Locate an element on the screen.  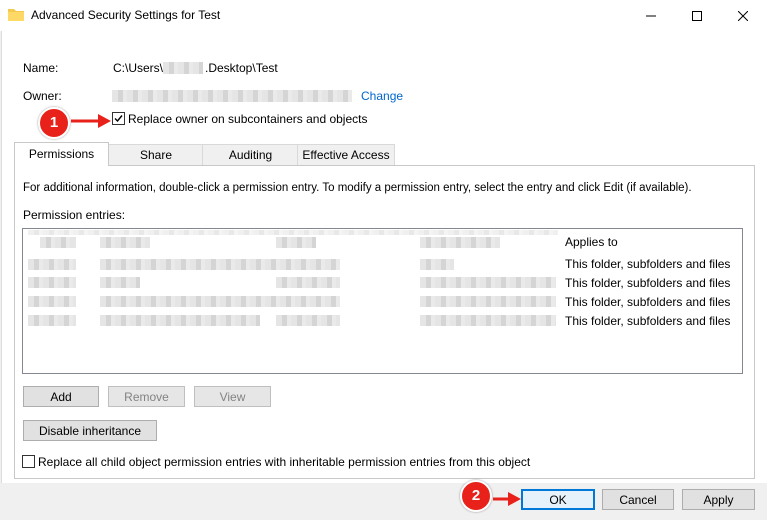
checkmark-icon is located at coordinates (118, 119).